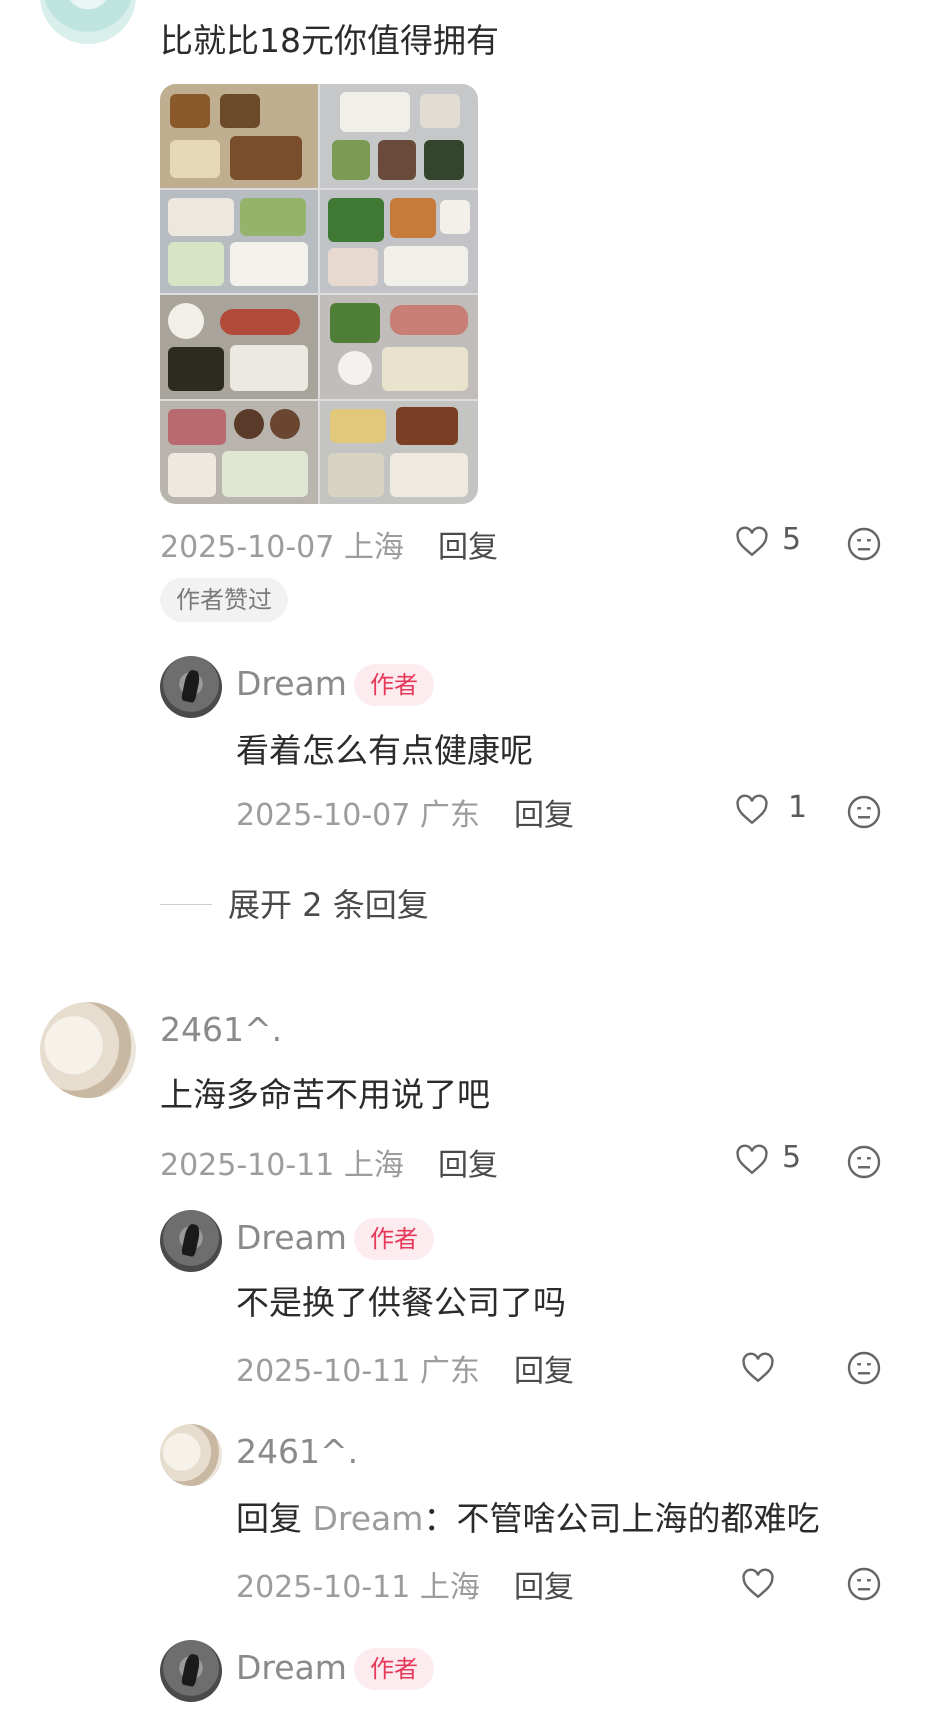 This screenshot has width=945, height=1726. Describe the element at coordinates (798, 807) in the screenshot. I see `like-count: 1` at that location.